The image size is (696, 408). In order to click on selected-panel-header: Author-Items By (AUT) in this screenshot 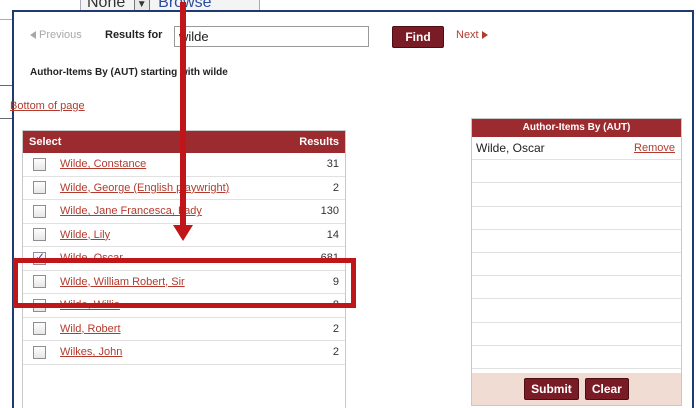, I will do `click(576, 128)`.